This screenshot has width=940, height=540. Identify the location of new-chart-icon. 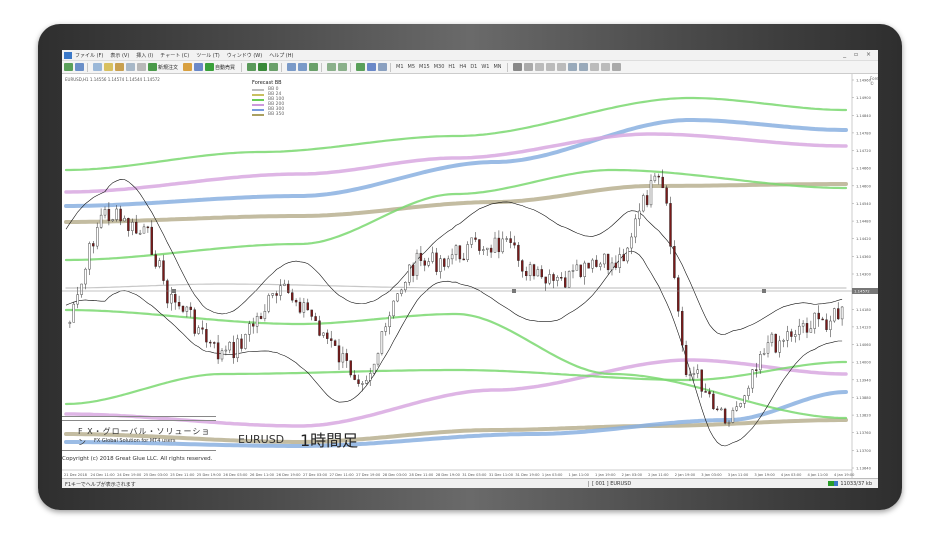
(68, 67).